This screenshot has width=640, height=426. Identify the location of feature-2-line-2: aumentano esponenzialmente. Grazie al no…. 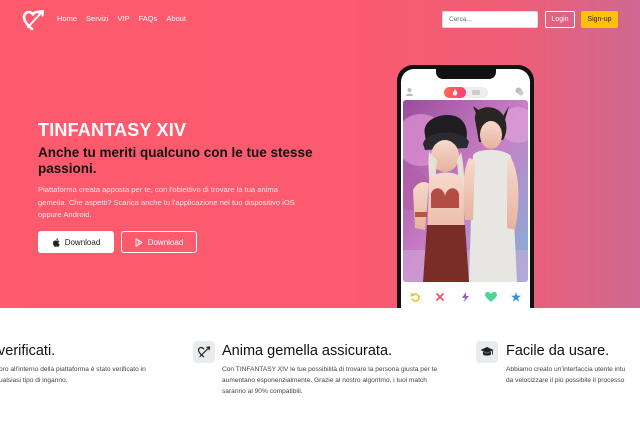
(324, 380).